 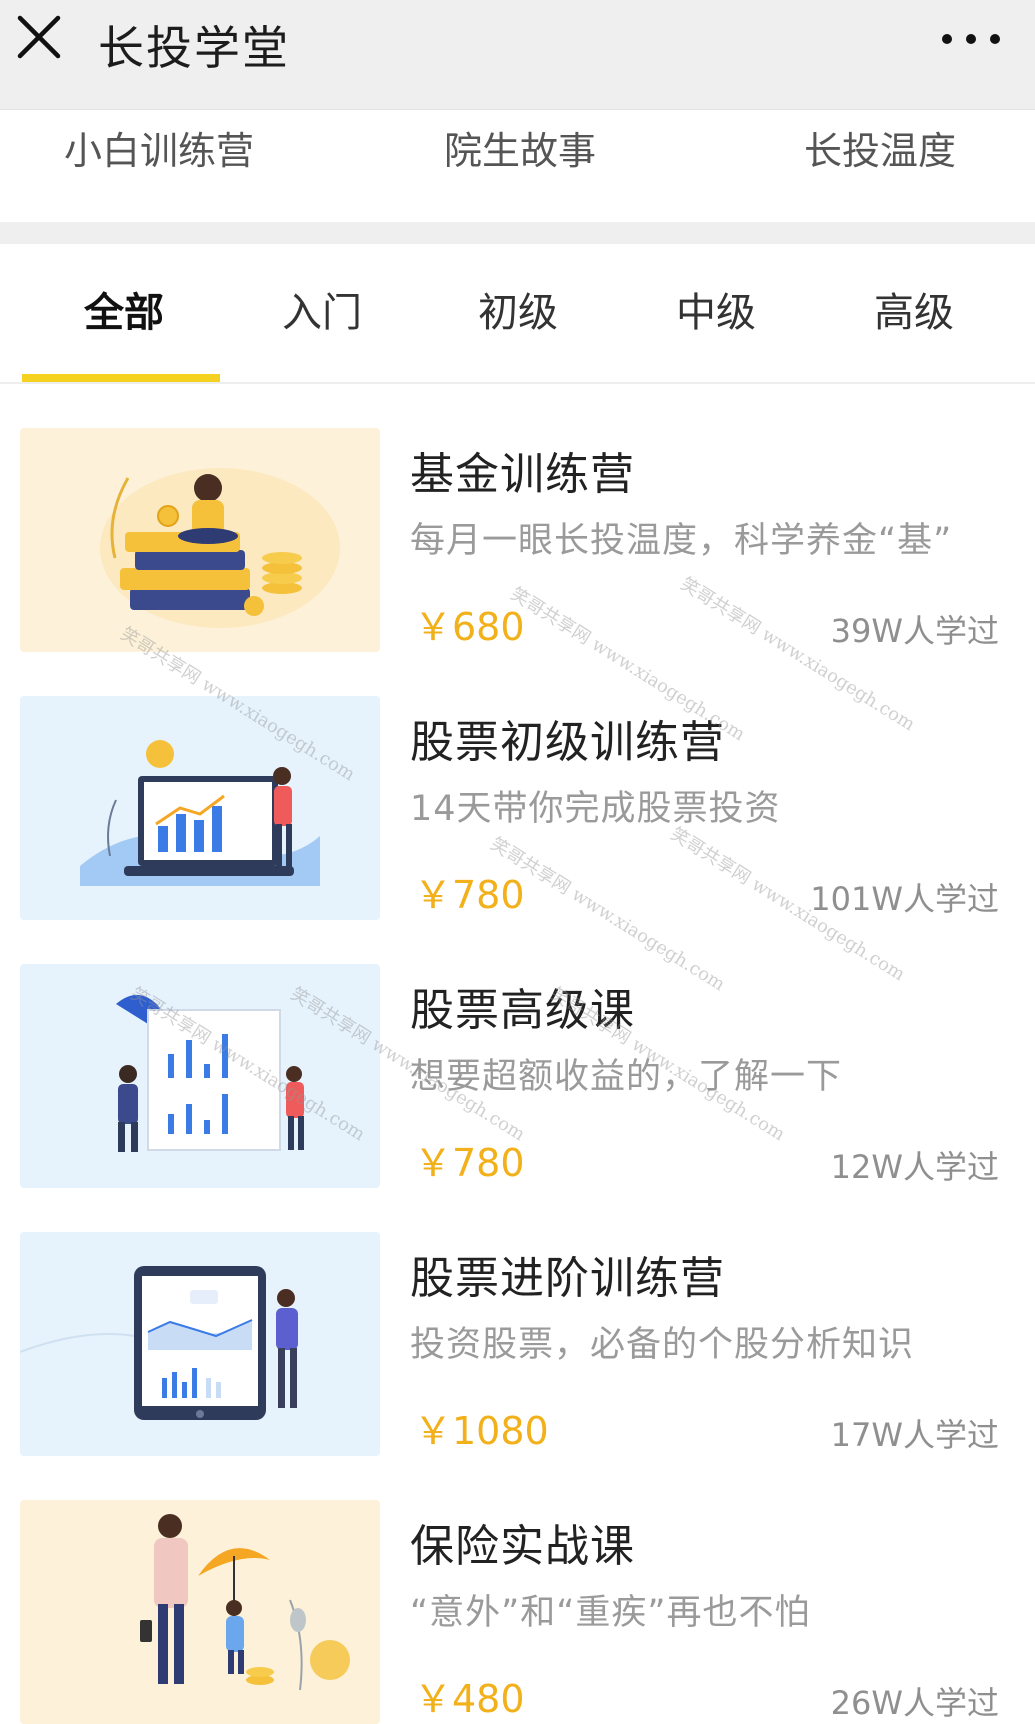 I want to click on active-tab-indicator, so click(x=121, y=378).